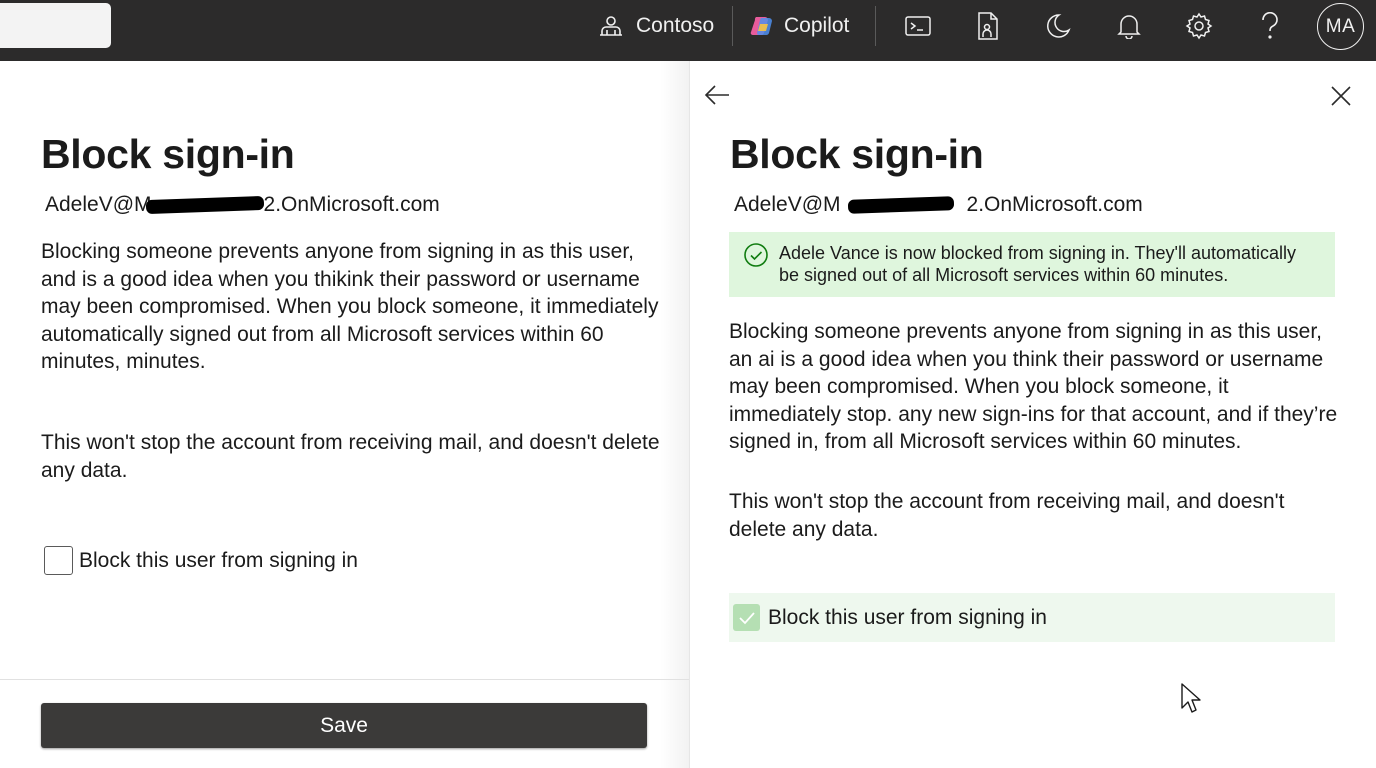 The width and height of the screenshot is (1376, 768). Describe the element at coordinates (756, 255) in the screenshot. I see `checkmark-circle-icon` at that location.